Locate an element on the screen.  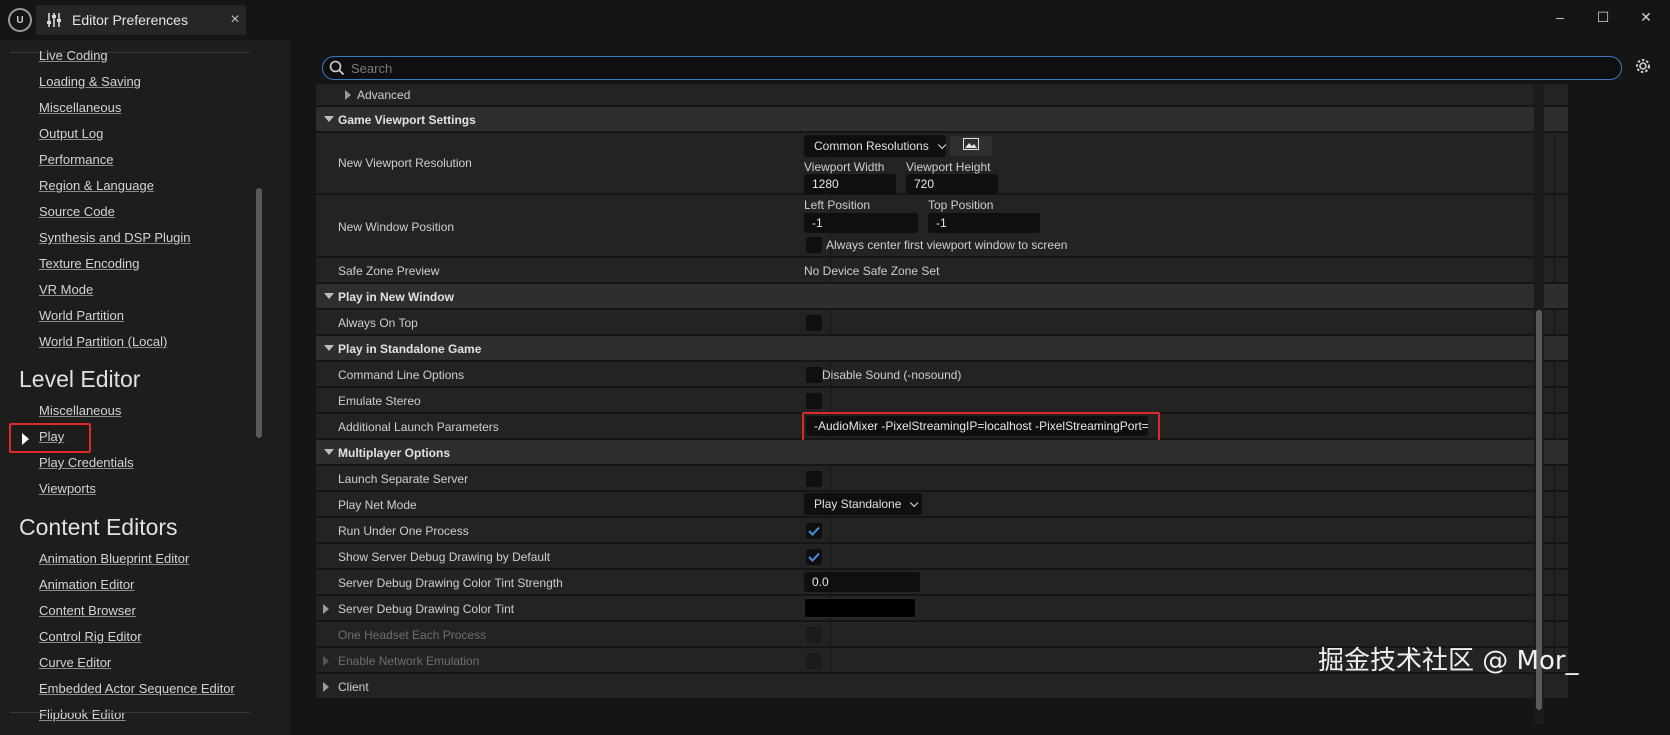
viewport-width-field: 1280 is located at coordinates (850, 184).